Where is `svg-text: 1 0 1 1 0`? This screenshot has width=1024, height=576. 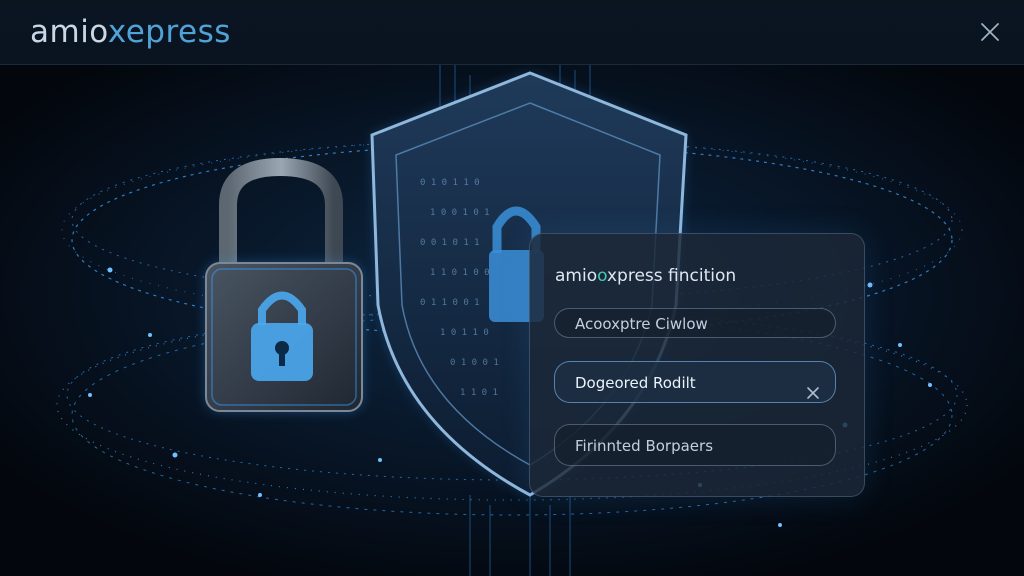
svg-text: 1 0 1 1 0 is located at coordinates (464, 333).